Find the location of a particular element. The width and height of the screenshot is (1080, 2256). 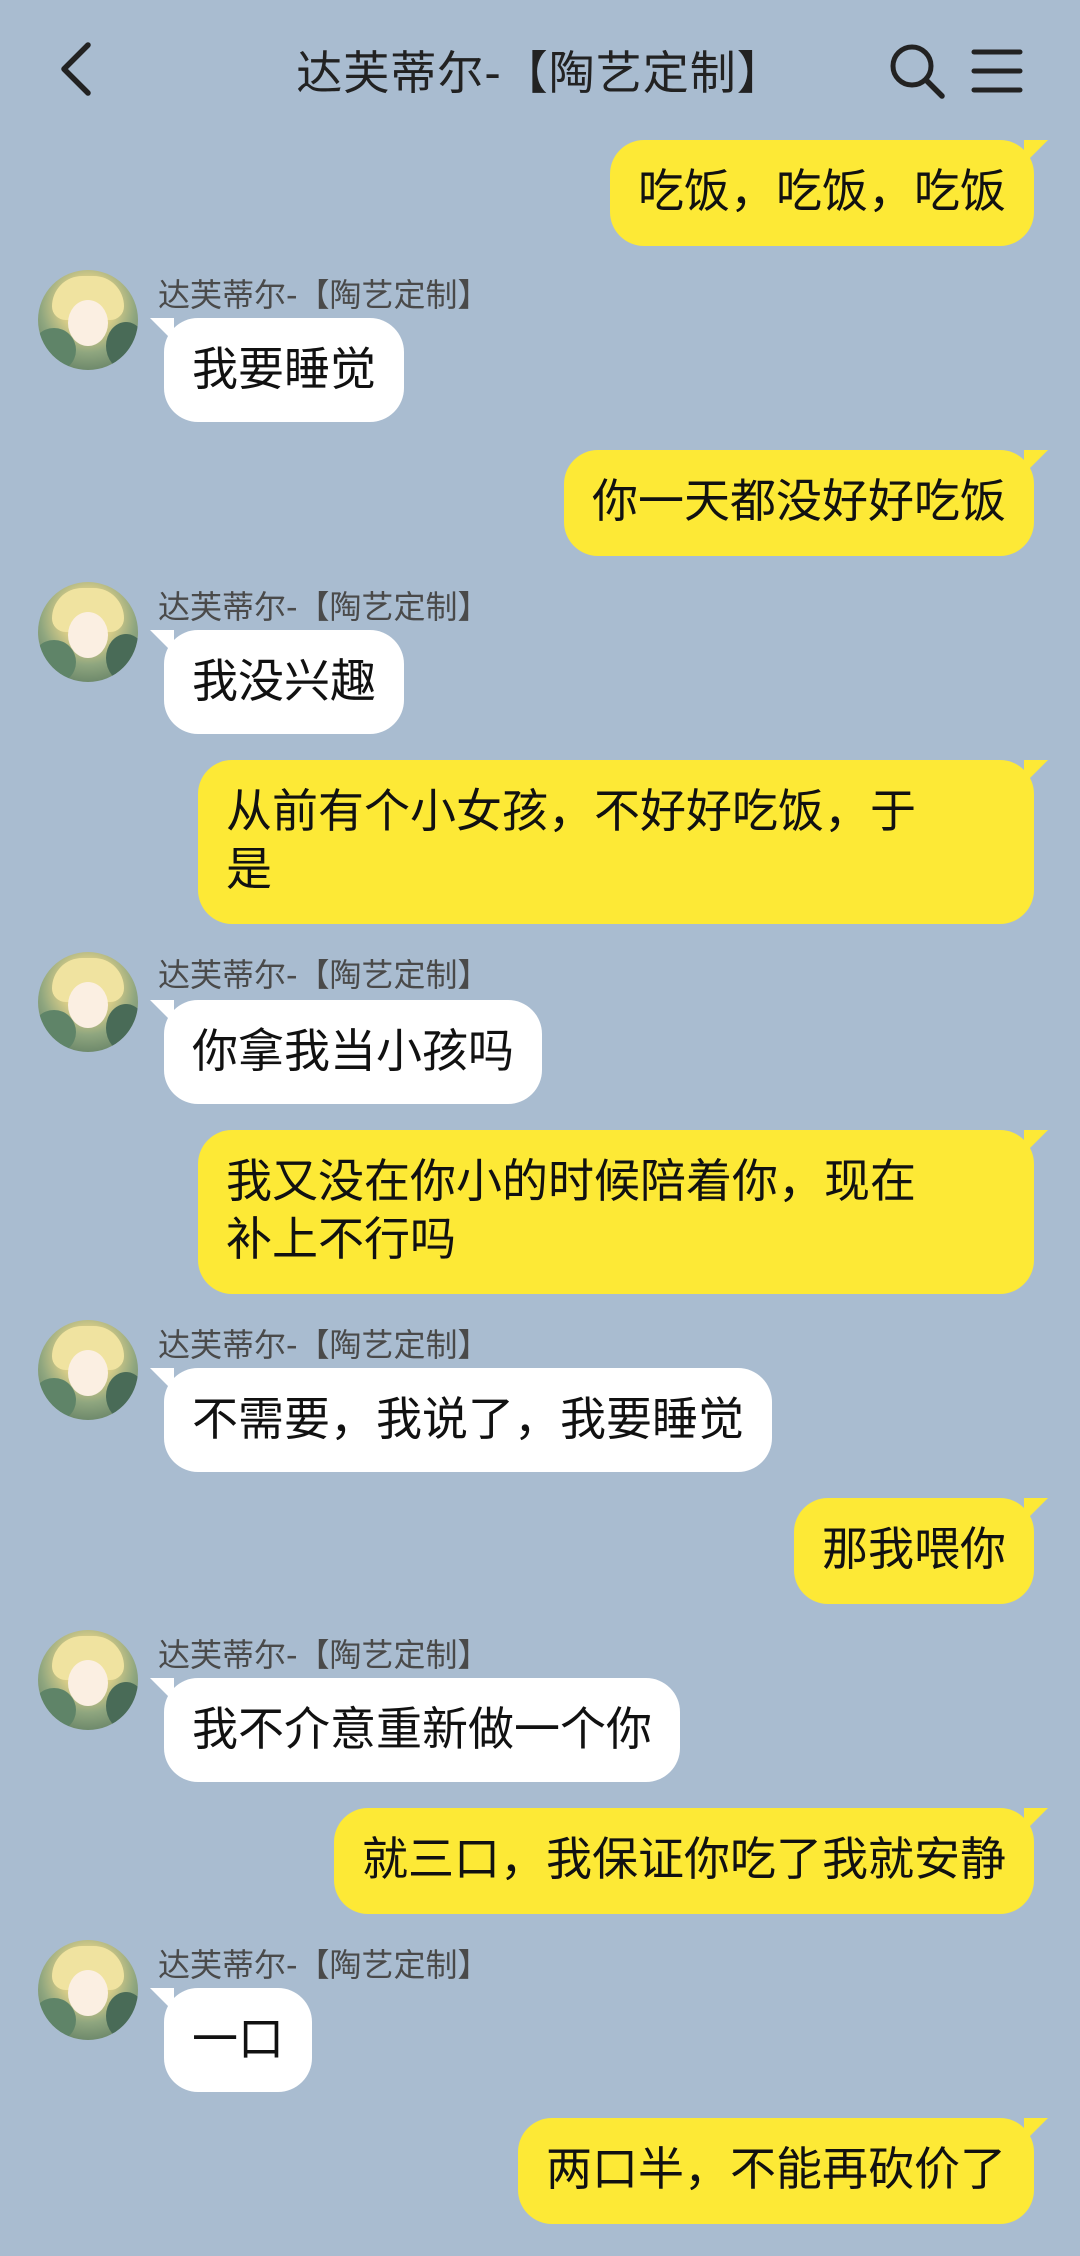

menu-button is located at coordinates (997, 71).